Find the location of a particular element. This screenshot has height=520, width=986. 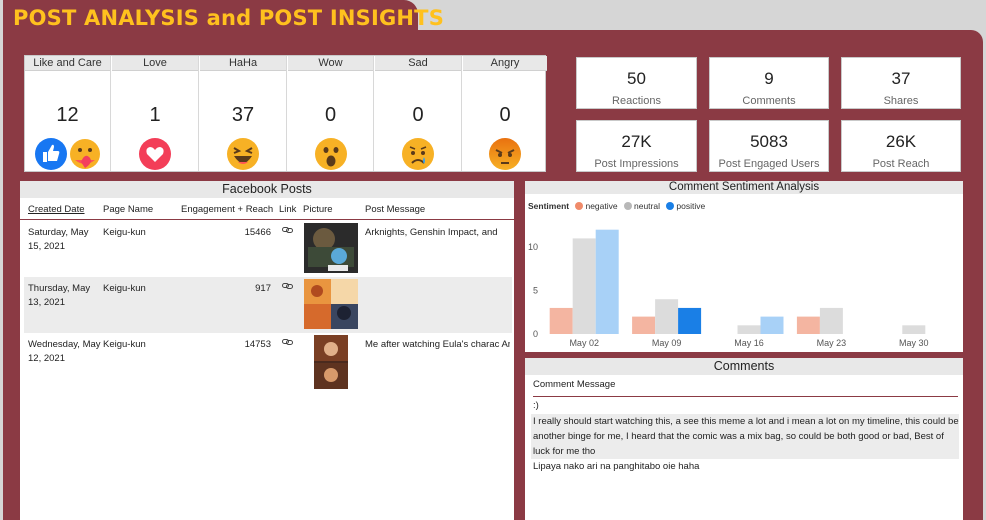

reaction-value: 1 is located at coordinates (155, 115).